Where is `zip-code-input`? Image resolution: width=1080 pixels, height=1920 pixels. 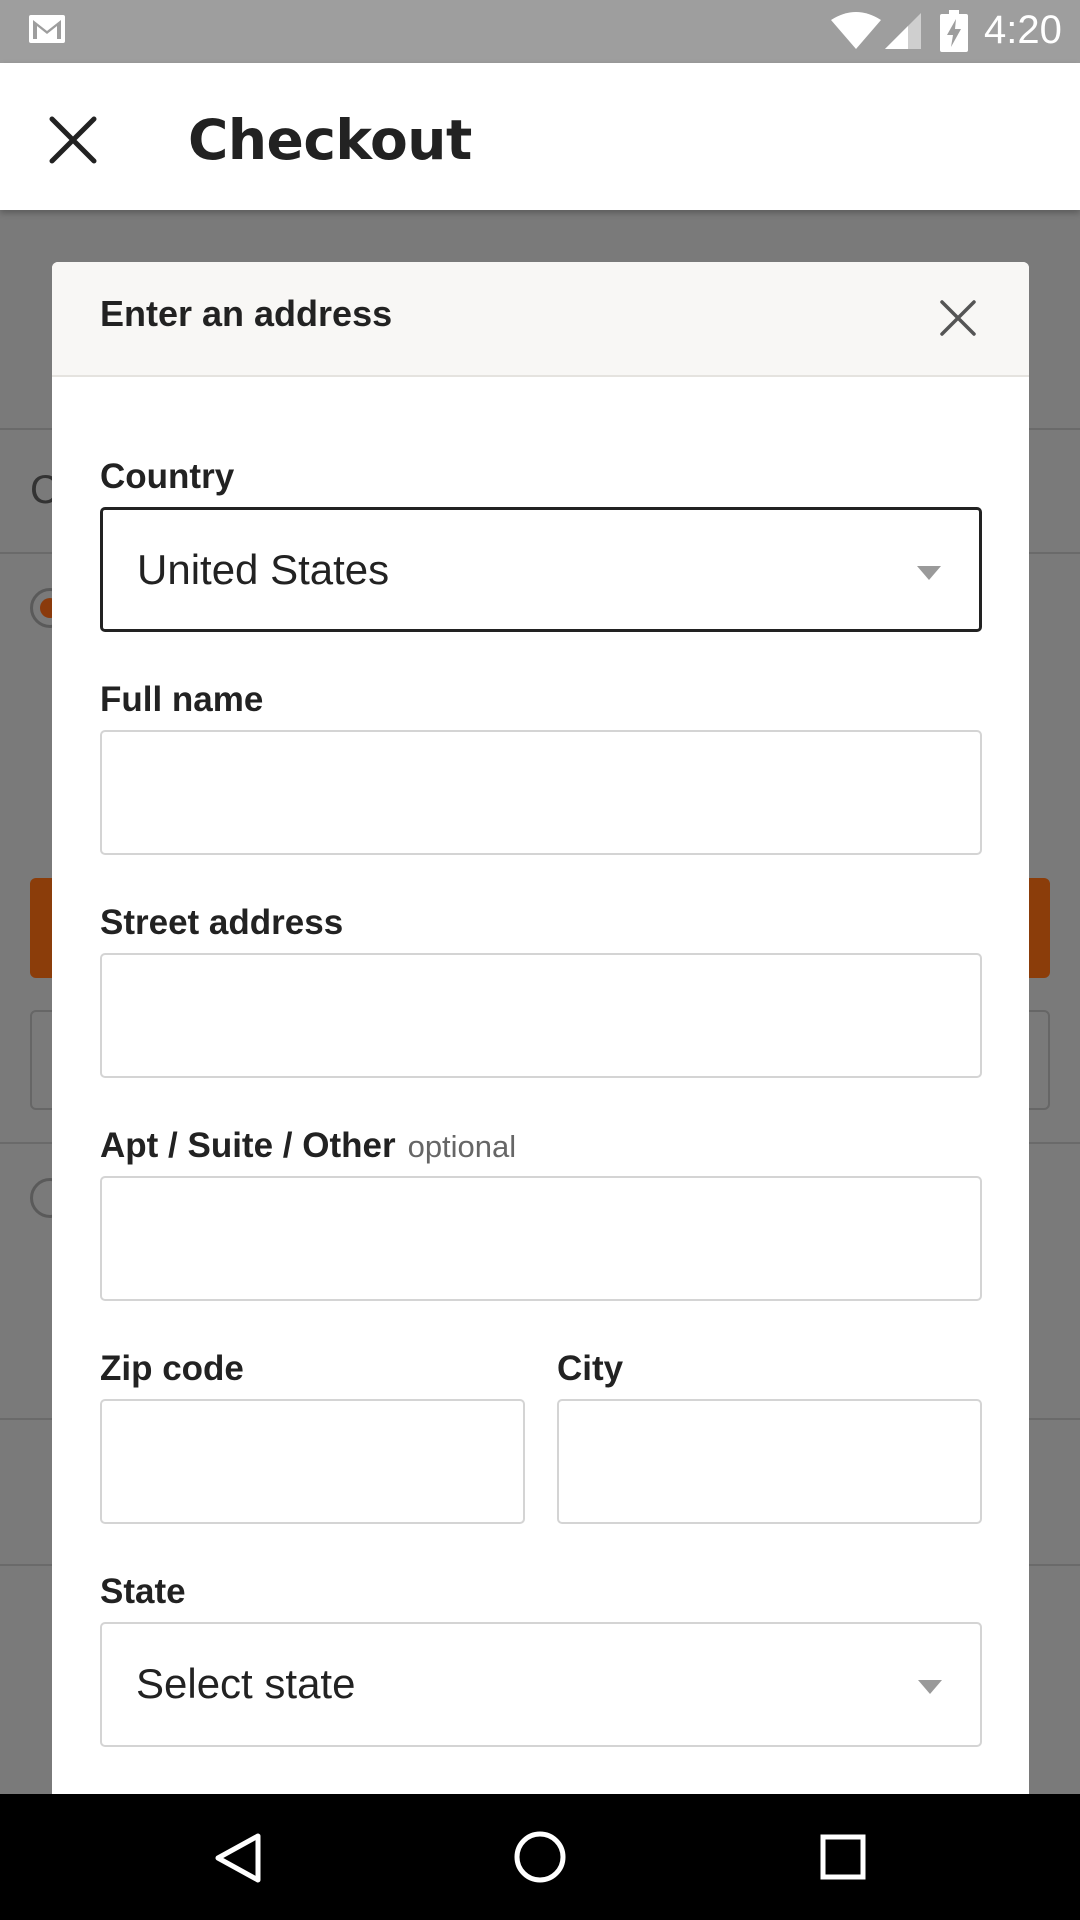
zip-code-input is located at coordinates (312, 1461).